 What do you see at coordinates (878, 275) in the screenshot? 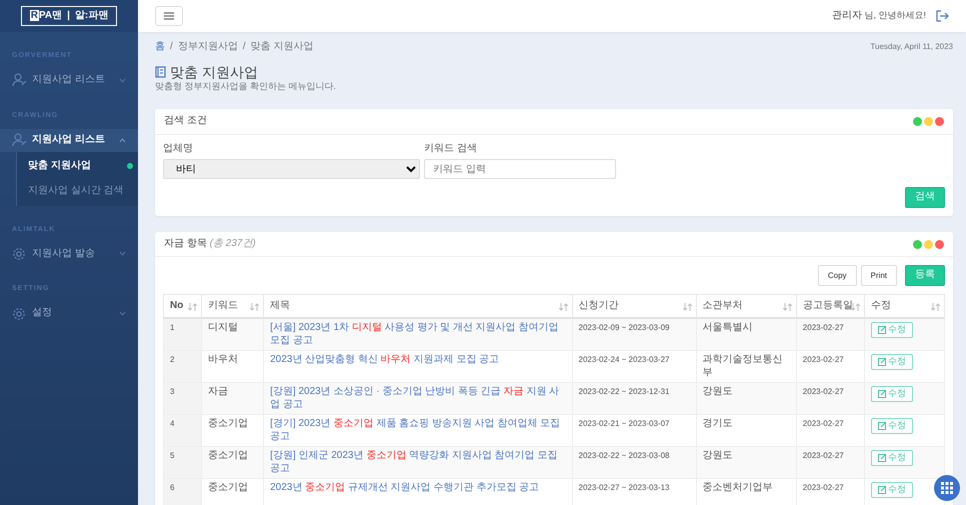
I see `toolbar-button: Print` at bounding box center [878, 275].